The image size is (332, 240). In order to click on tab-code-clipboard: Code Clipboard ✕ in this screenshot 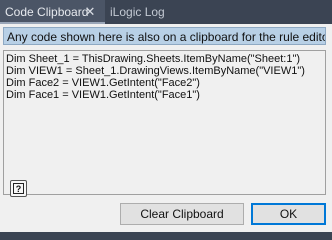, I will do `click(52, 12)`.